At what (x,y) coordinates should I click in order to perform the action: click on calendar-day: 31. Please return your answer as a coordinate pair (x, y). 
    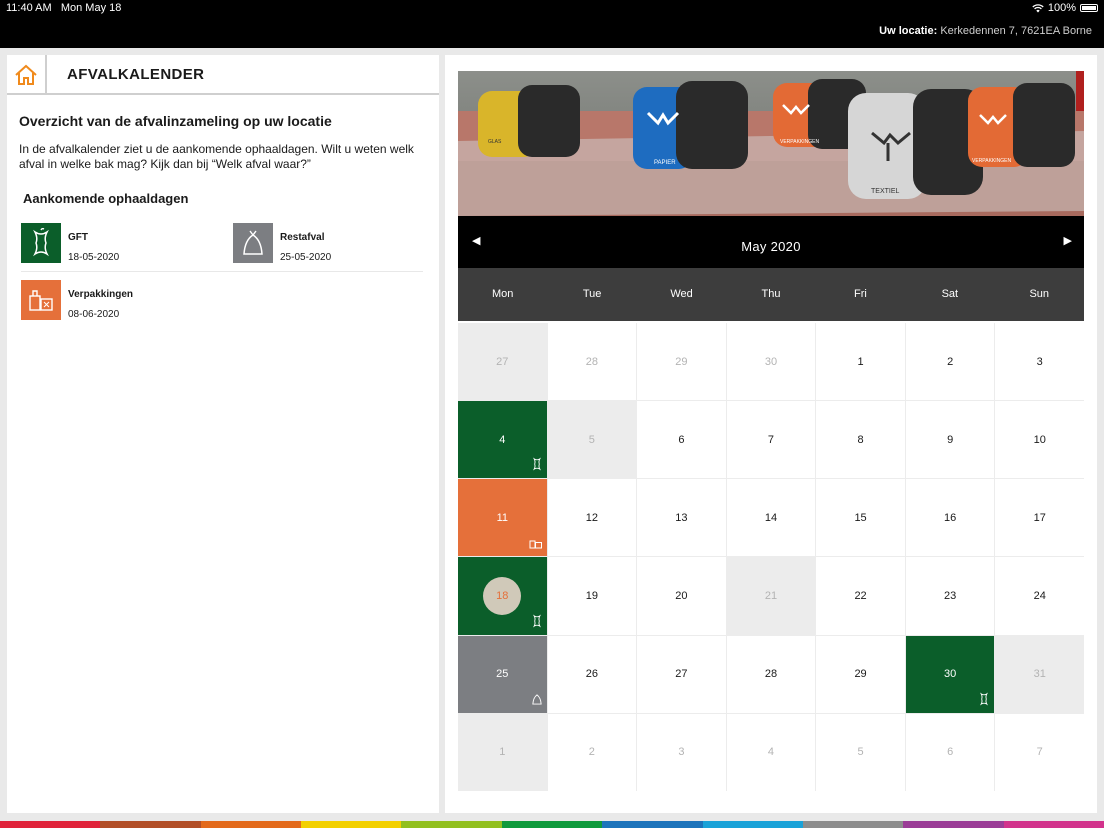
    Looking at the image, I should click on (1039, 674).